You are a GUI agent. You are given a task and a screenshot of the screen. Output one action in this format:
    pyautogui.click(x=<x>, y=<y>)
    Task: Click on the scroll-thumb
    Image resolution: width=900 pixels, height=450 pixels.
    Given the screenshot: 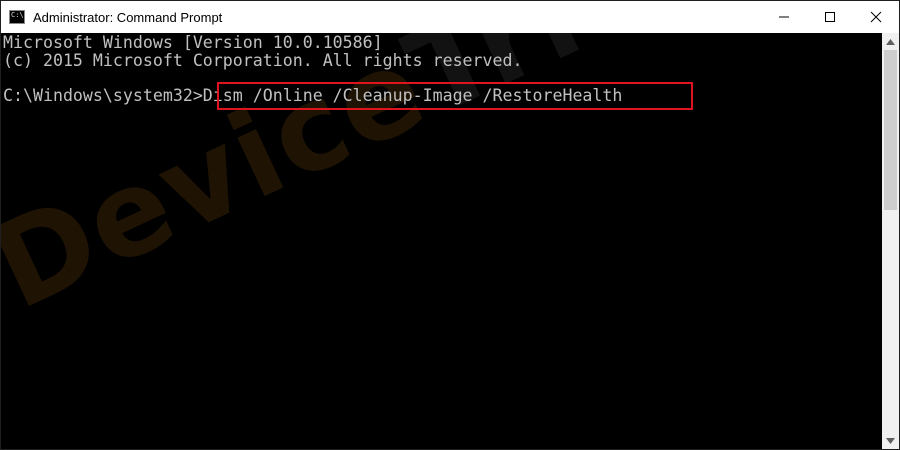 What is the action you would take?
    pyautogui.click(x=890, y=130)
    